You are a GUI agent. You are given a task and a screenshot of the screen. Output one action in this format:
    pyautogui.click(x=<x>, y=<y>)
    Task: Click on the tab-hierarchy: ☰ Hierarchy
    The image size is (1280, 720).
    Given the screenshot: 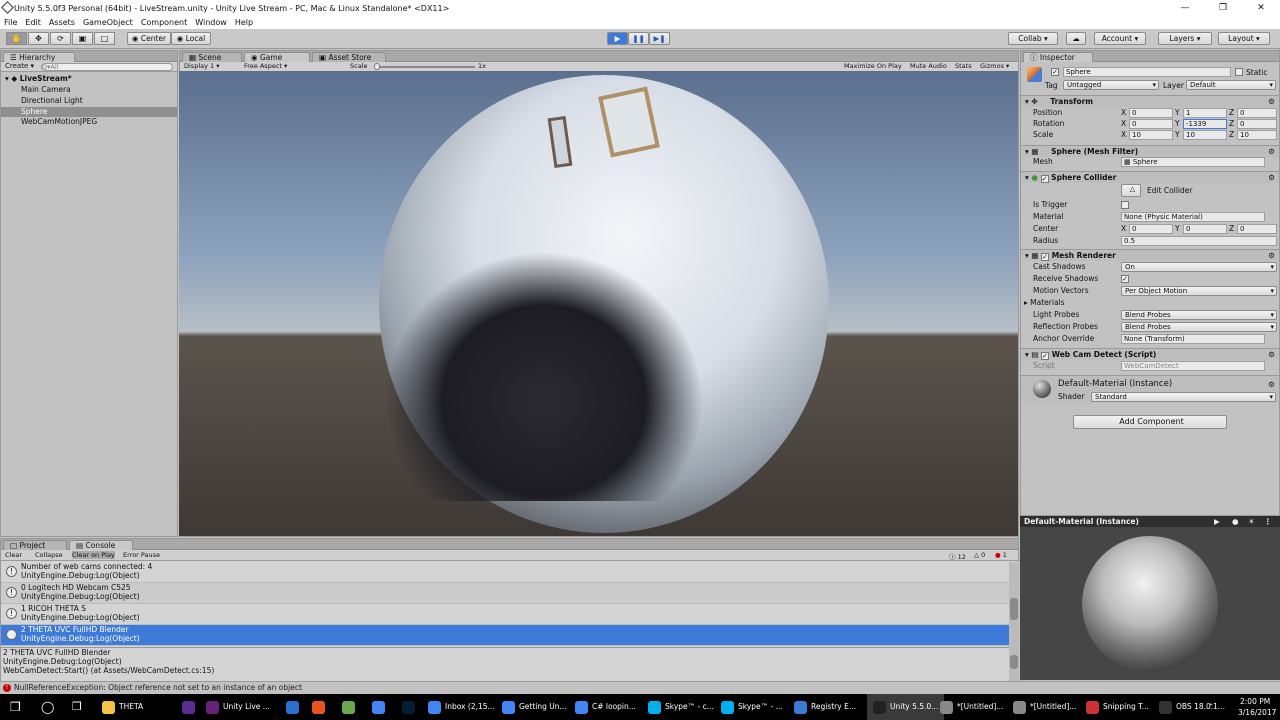 What is the action you would take?
    pyautogui.click(x=39, y=57)
    